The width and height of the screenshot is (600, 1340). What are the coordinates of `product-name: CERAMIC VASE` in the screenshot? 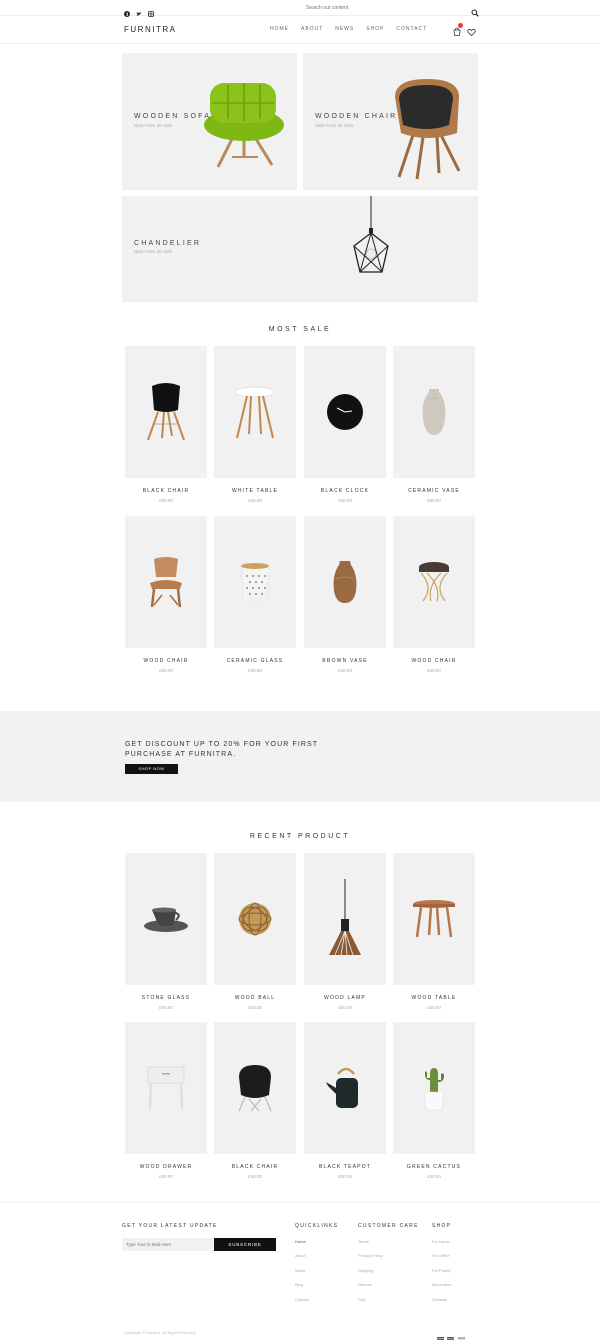 It's located at (434, 491).